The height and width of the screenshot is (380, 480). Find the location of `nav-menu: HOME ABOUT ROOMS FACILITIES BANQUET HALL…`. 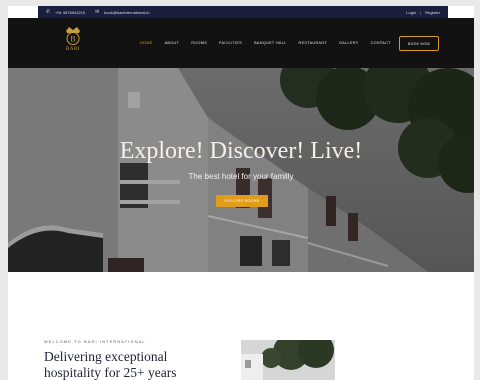

nav-menu: HOME ABOUT ROOMS FACILITIES BANQUET HALL… is located at coordinates (271, 43).